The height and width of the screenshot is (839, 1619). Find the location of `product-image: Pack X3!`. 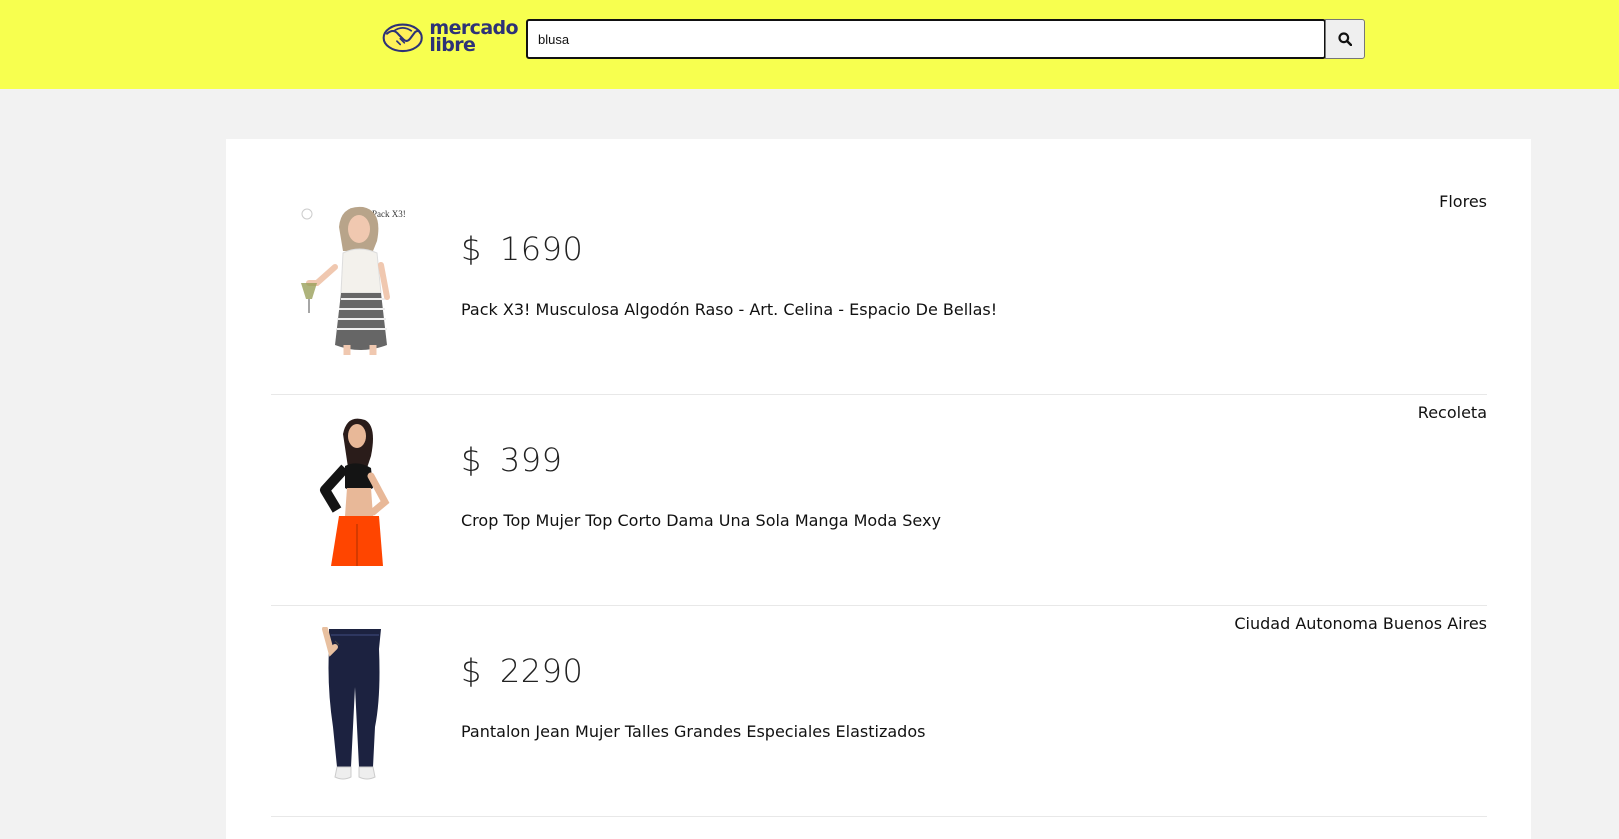

product-image: Pack X3! is located at coordinates (353, 282).